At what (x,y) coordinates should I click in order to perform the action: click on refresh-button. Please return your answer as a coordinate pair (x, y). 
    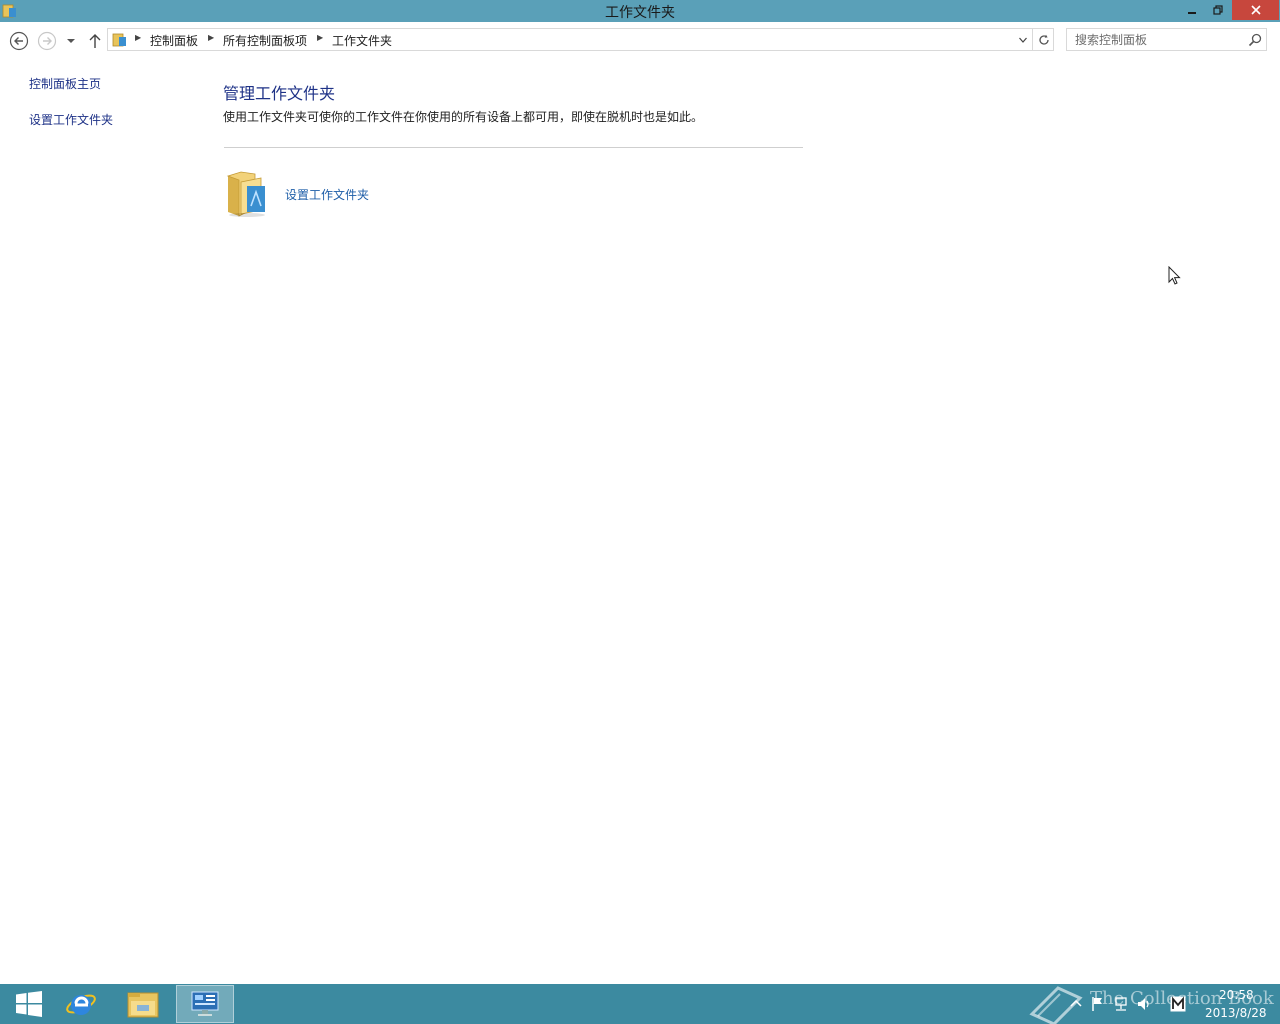
    Looking at the image, I should click on (1043, 39).